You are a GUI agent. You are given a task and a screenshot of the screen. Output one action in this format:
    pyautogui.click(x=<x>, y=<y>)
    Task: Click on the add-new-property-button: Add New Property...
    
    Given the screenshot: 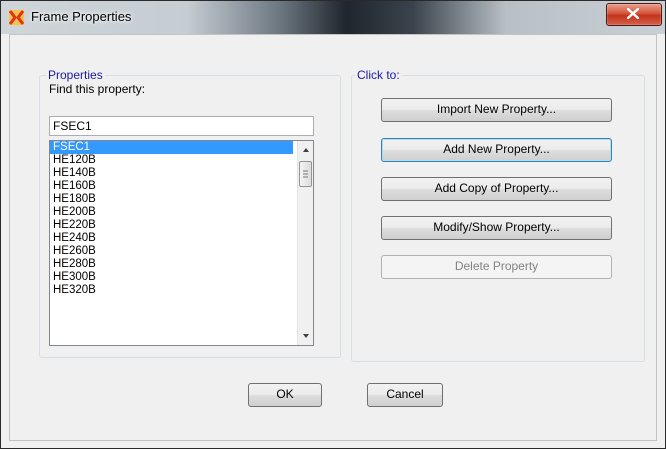 What is the action you would take?
    pyautogui.click(x=496, y=150)
    